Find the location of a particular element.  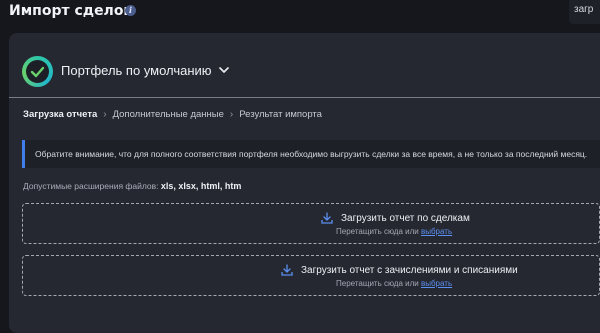

step-upload-report: Загрузка отчета is located at coordinates (60, 114).